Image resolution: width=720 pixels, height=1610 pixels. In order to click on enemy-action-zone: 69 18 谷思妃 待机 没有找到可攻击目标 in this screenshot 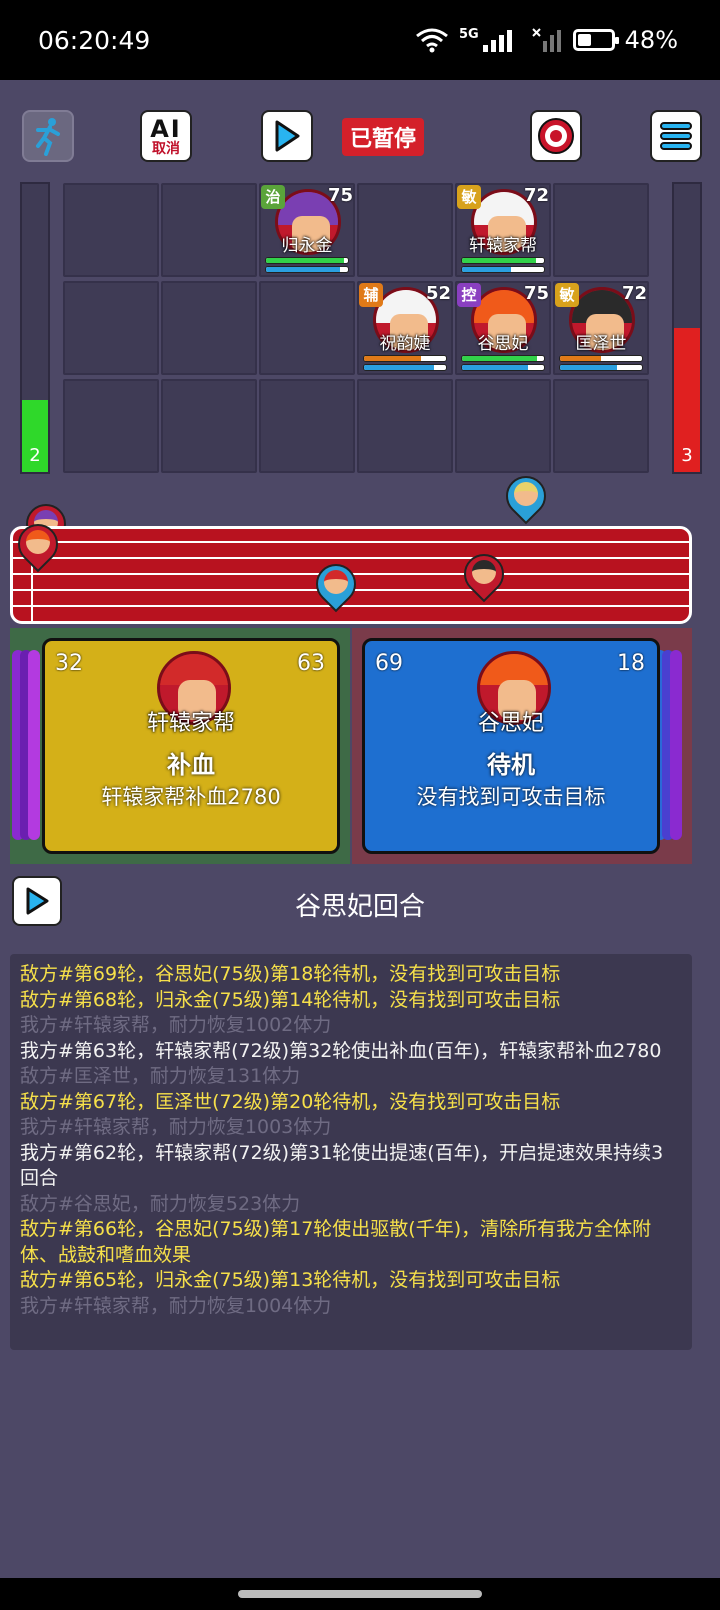, I will do `click(522, 746)`.